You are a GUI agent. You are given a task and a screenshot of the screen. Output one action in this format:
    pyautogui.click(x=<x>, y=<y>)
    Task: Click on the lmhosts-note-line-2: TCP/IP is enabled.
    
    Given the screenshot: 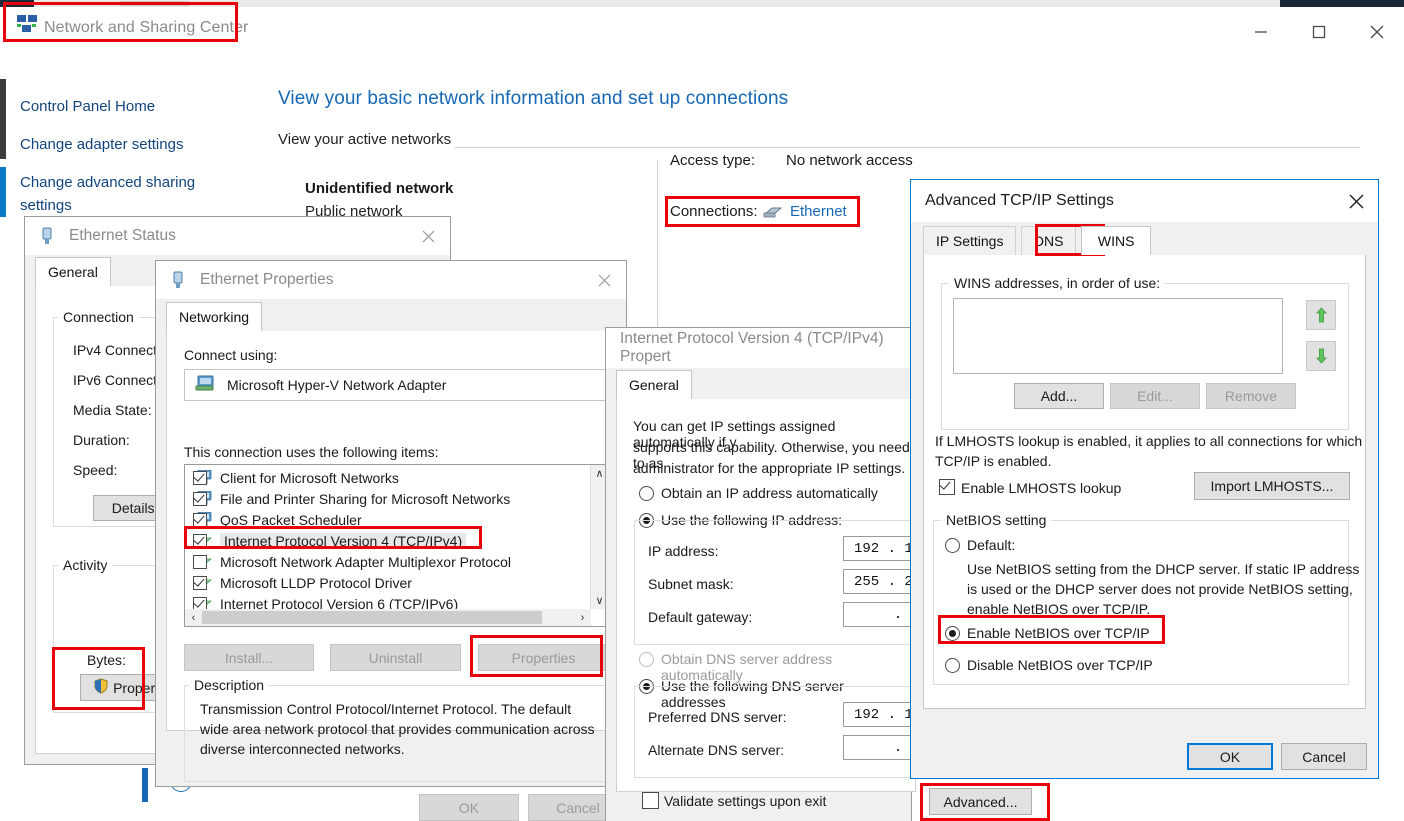 What is the action you would take?
    pyautogui.click(x=993, y=461)
    